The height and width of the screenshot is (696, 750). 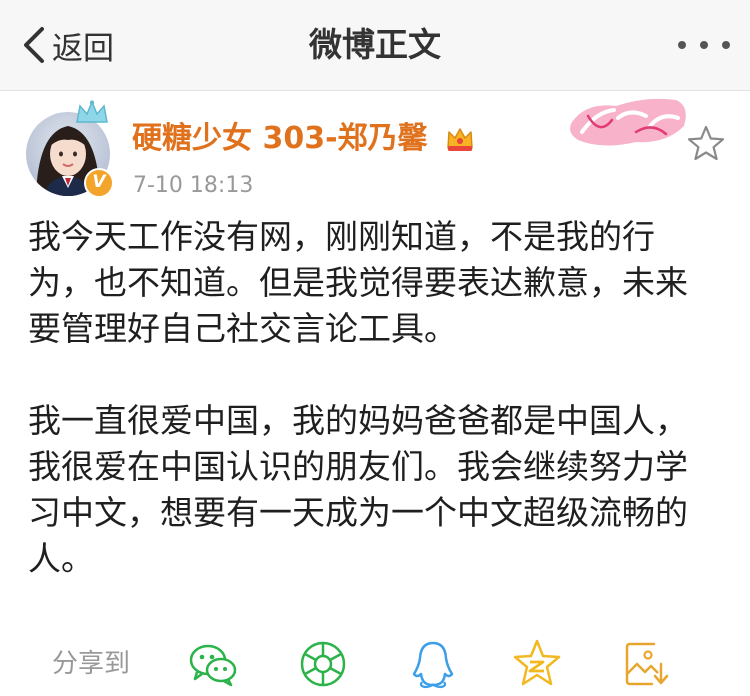 What do you see at coordinates (537, 664) in the screenshot?
I see `qzone-icon` at bounding box center [537, 664].